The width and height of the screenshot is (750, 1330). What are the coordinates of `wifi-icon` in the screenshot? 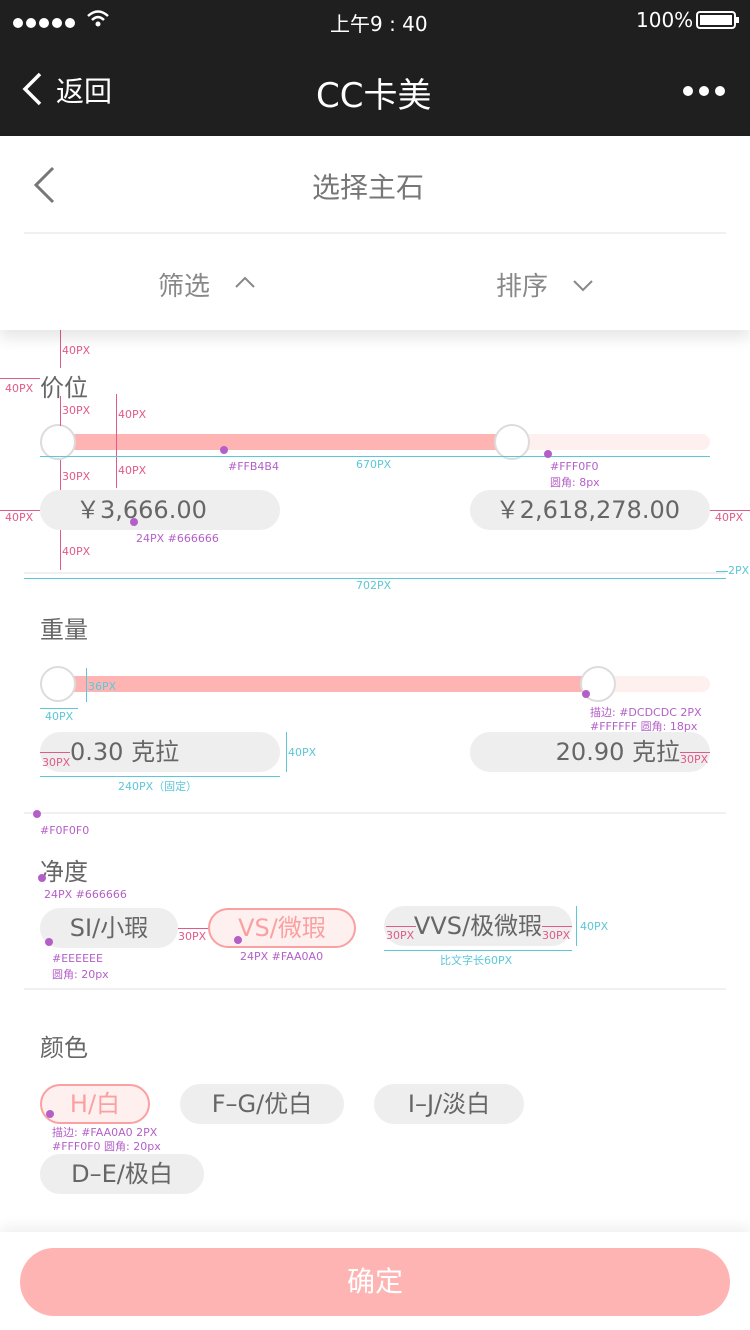 It's located at (98, 21).